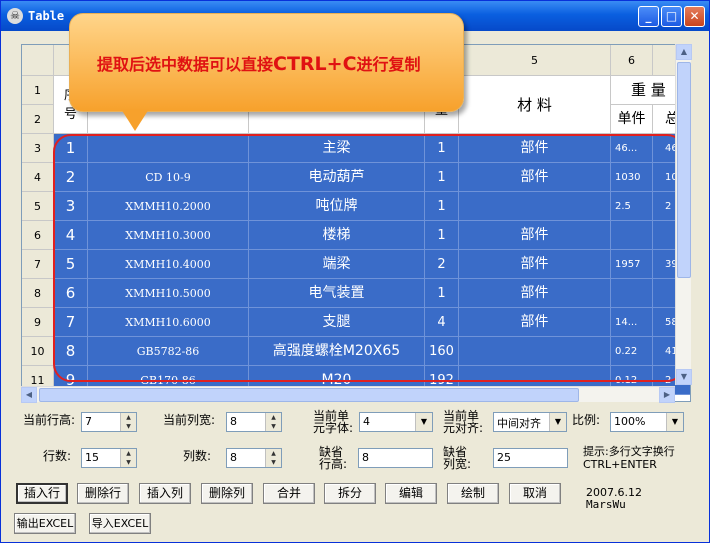 Image resolution: width=710 pixels, height=543 pixels. I want to click on delete-row-button: 删除行, so click(103, 493).